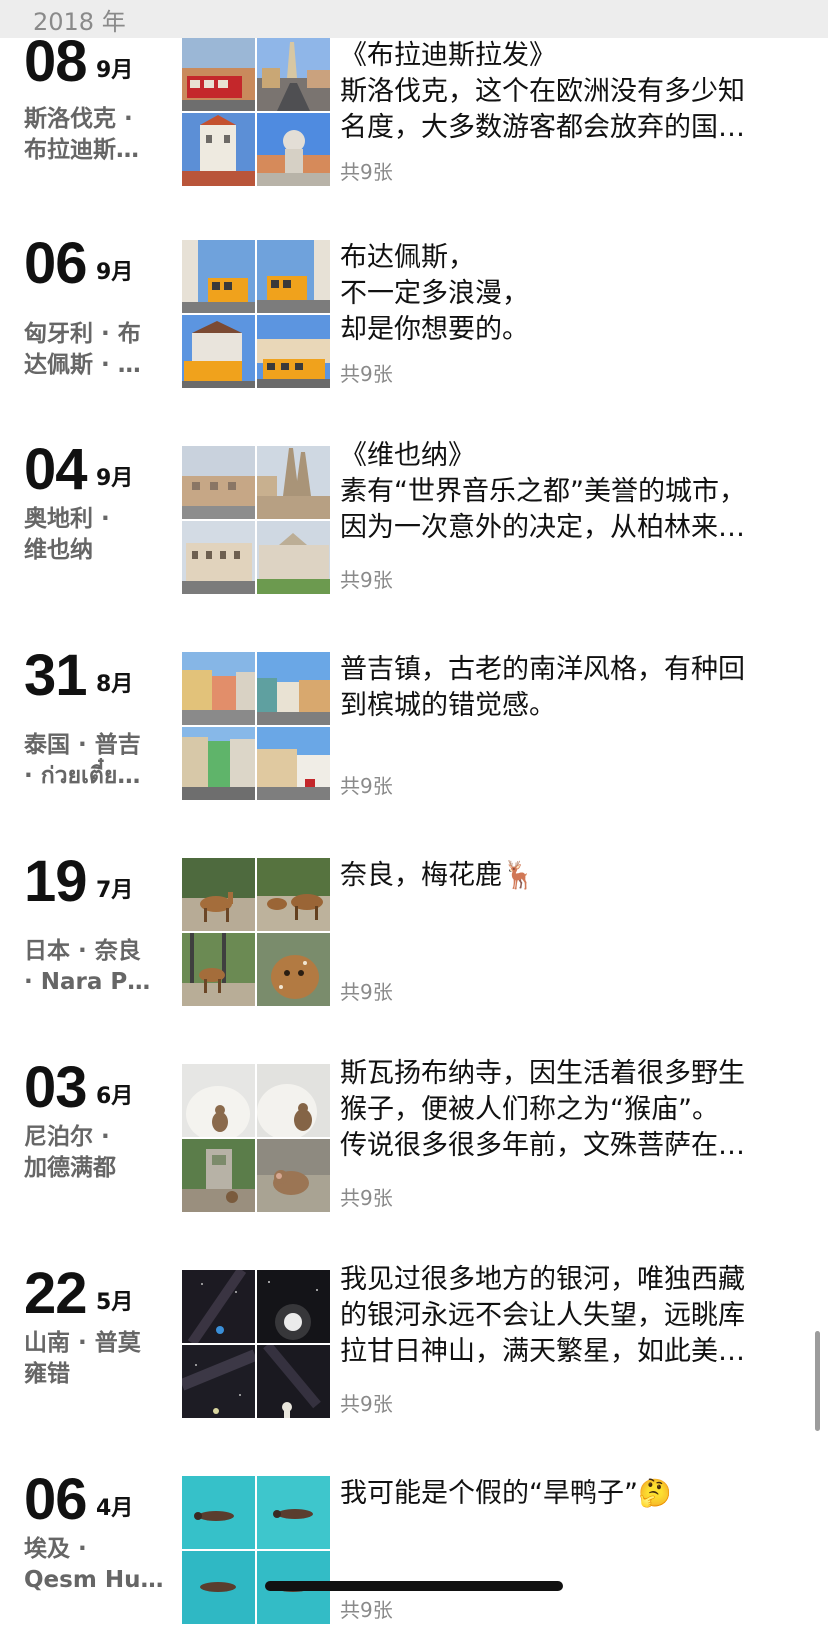 This screenshot has height=1636, width=828. I want to click on entry-month: 6月, so click(115, 1096).